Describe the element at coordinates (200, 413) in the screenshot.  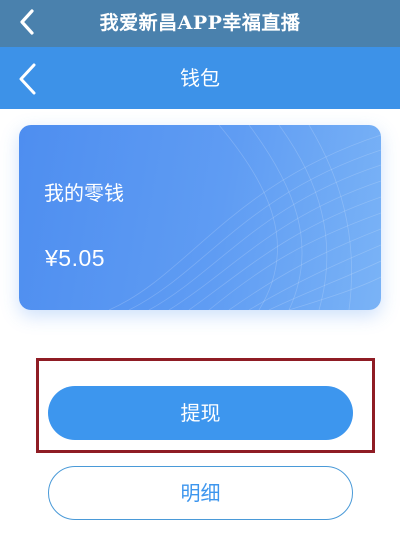
I see `withdraw-button: 提现` at that location.